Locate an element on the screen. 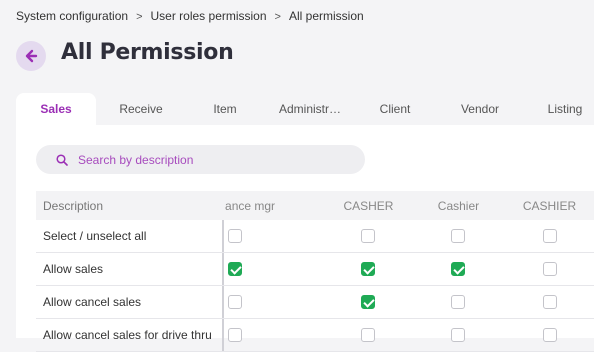 This screenshot has height=352, width=594. column-header-role: CASHER is located at coordinates (368, 205).